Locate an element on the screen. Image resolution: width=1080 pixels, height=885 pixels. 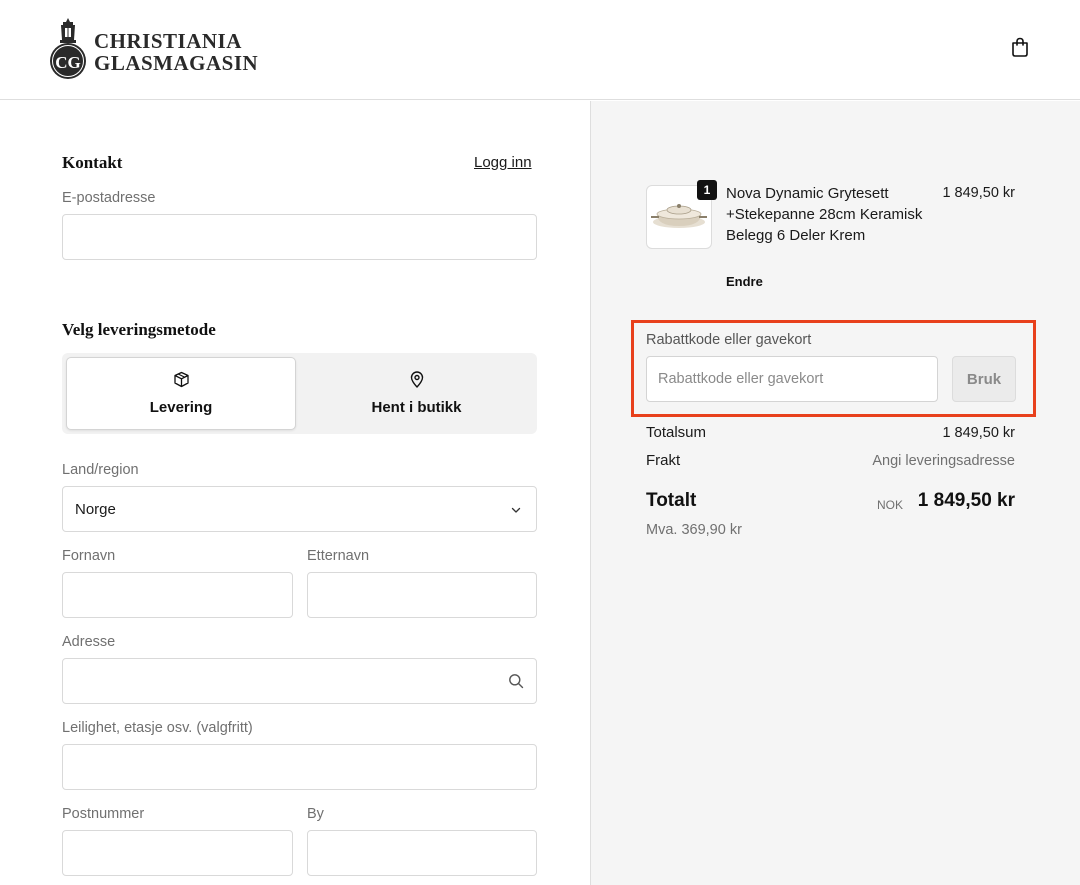
logo-line-1: CHRISTIANIA is located at coordinates (168, 41).